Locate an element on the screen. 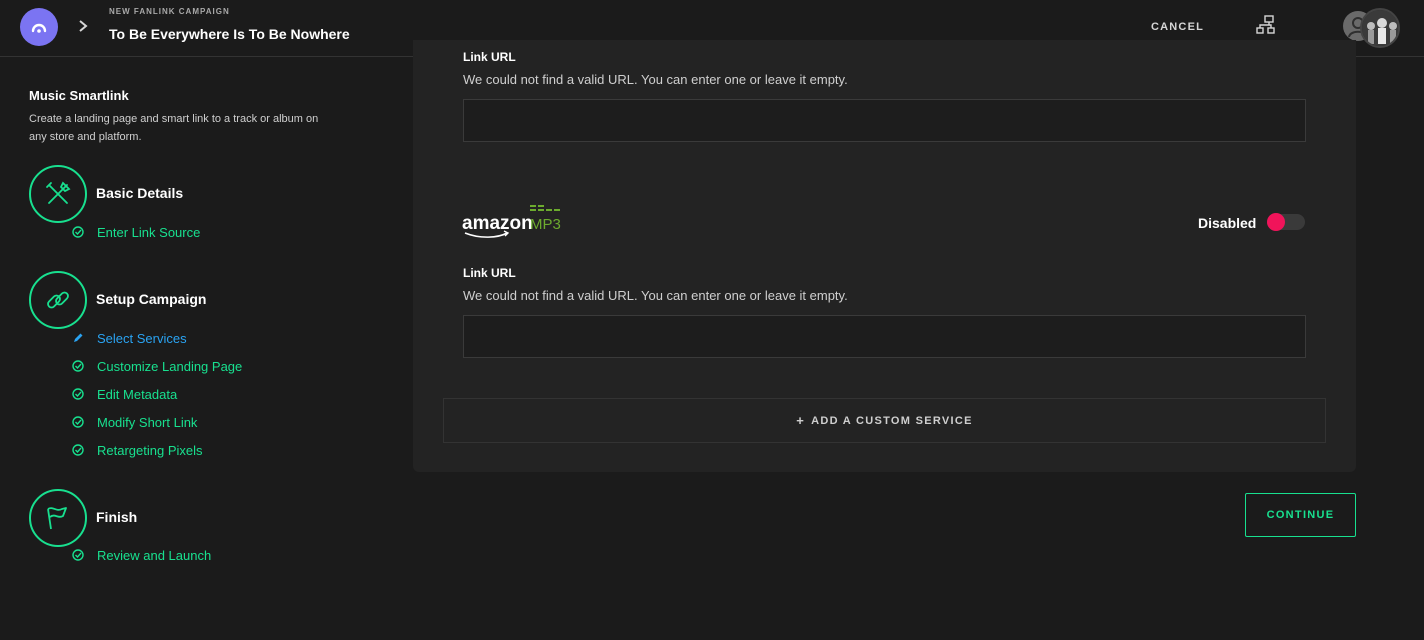 The height and width of the screenshot is (640, 1424). campaign-kicker: NEW FANLINK CAMPAIGN is located at coordinates (169, 11).